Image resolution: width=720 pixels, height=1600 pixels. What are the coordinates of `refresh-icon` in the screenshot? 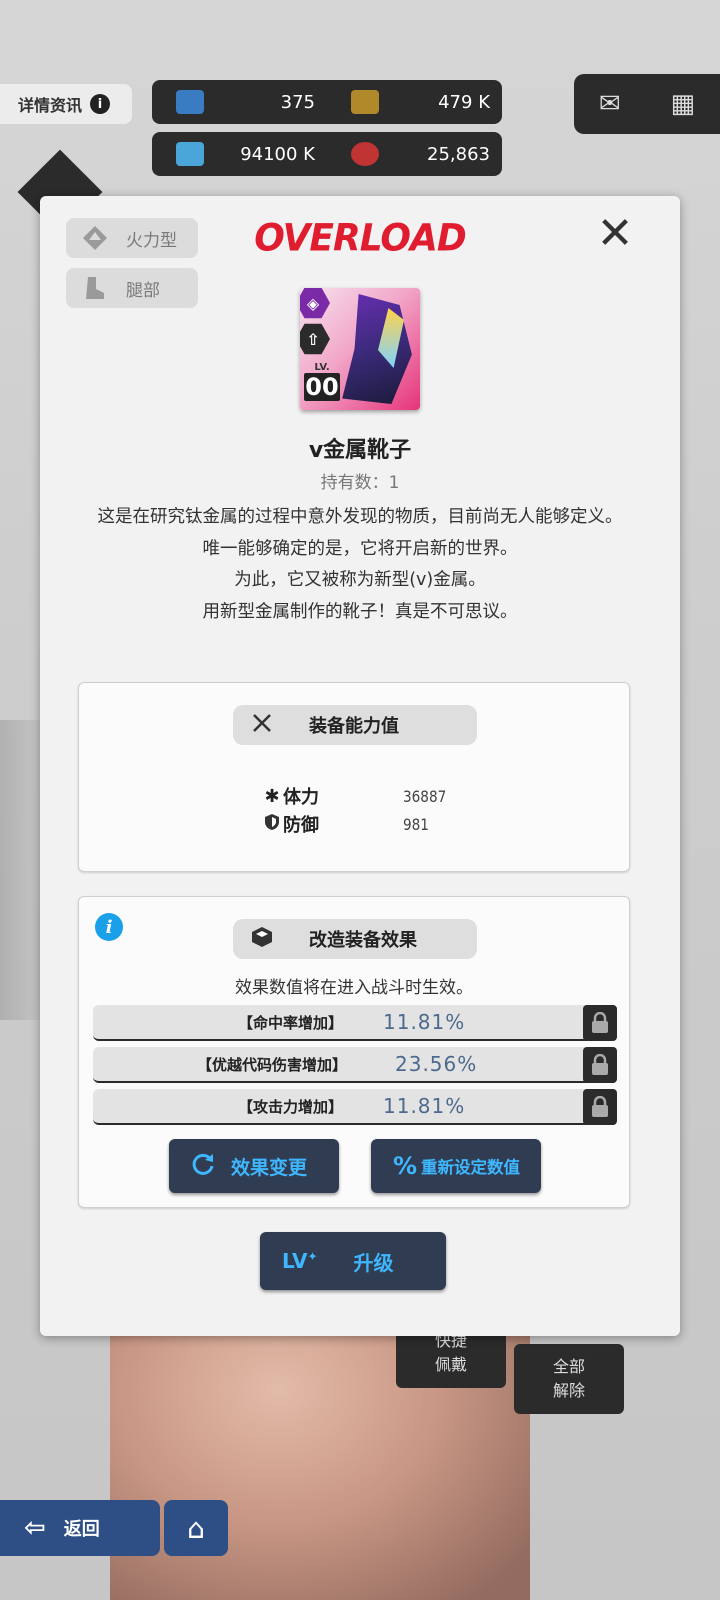 It's located at (203, 1166).